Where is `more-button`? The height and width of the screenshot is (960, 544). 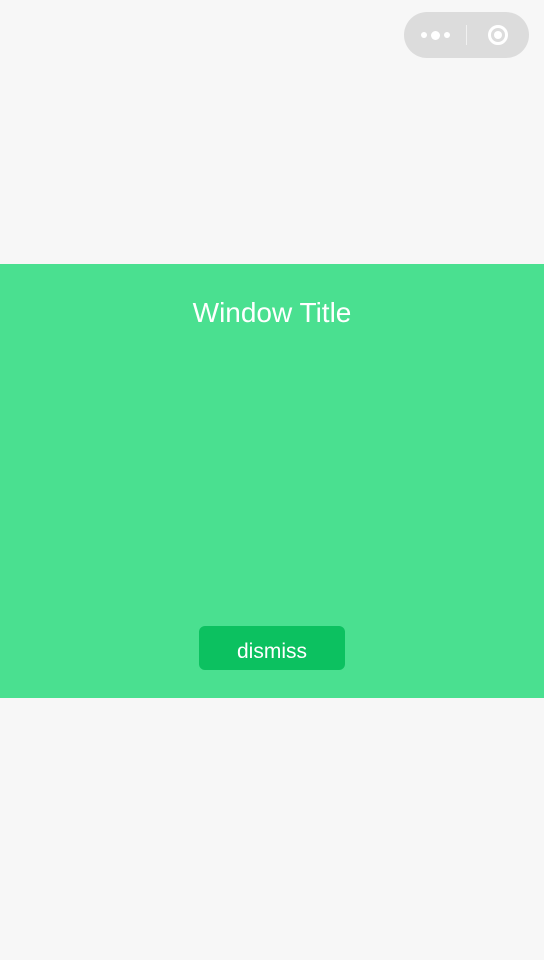
more-button is located at coordinates (435, 35).